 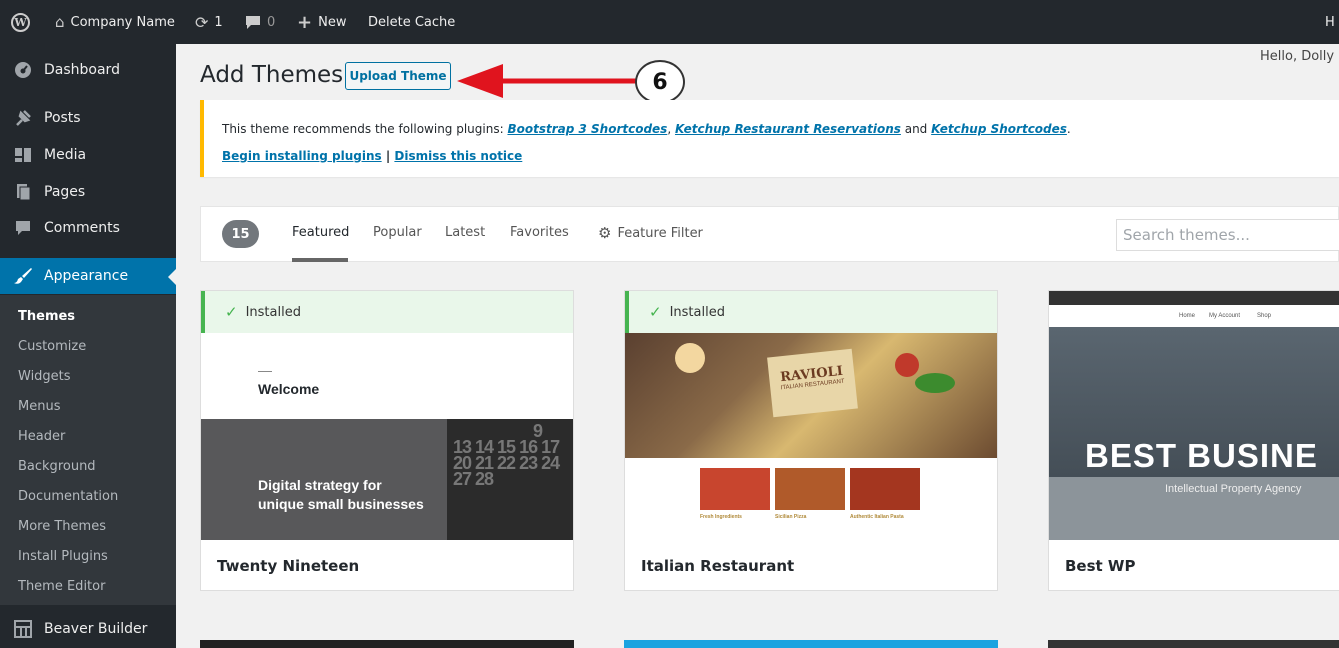 I want to click on plugin-link-reservations: Ketchup Restaurant Reservations, so click(x=788, y=129).